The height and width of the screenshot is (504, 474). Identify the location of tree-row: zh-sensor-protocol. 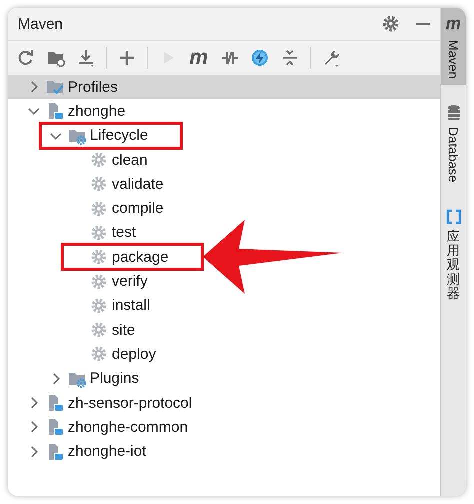
(224, 403).